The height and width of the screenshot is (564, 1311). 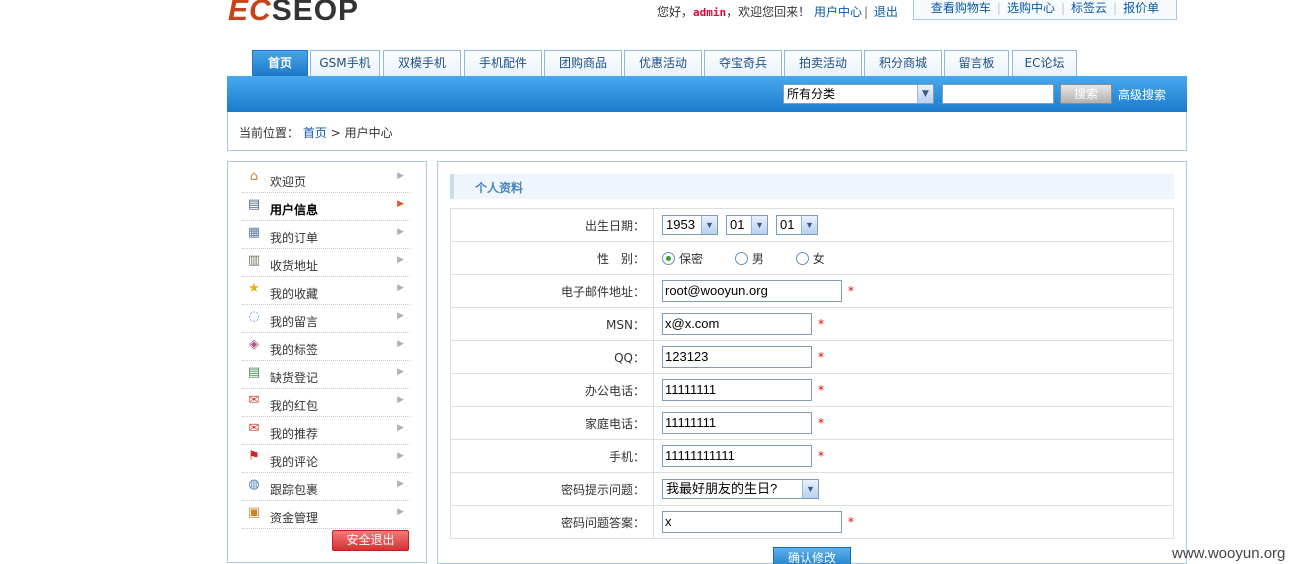 What do you see at coordinates (552, 225) in the screenshot?
I see `birthday-label: 出生日期：` at bounding box center [552, 225].